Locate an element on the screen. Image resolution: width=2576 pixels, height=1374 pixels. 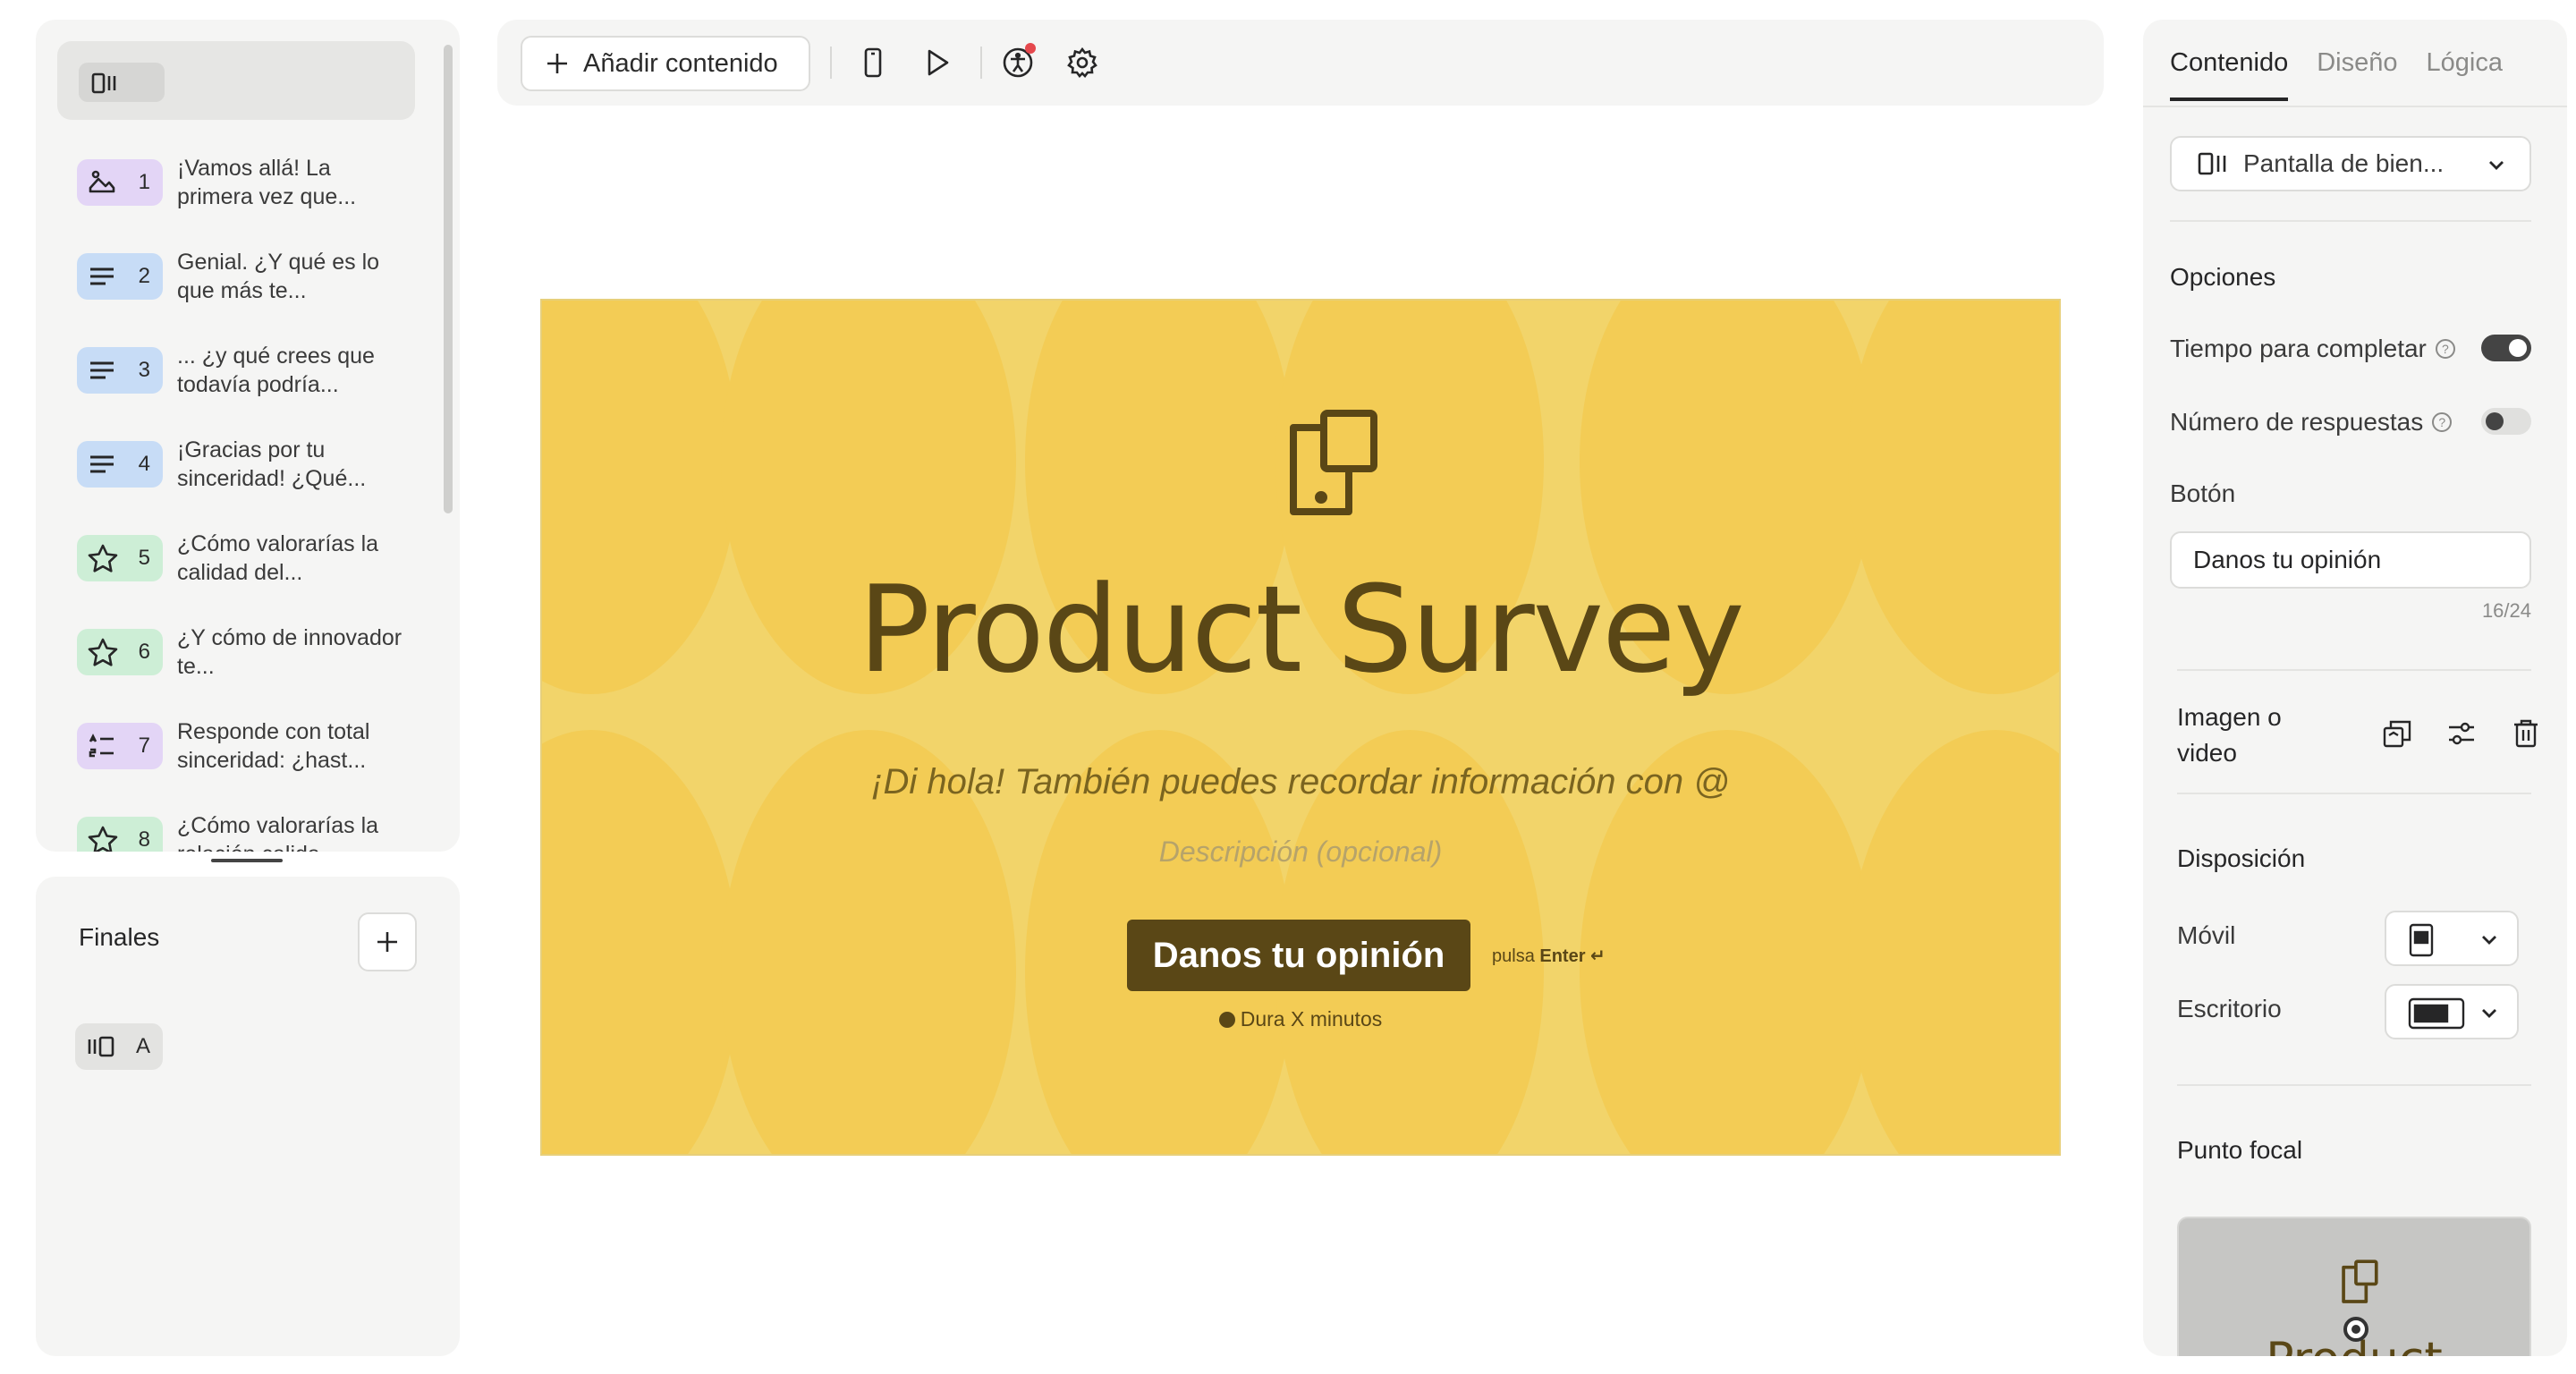
survey-description-placeholder: Descripción (opcional) is located at coordinates (1300, 852).